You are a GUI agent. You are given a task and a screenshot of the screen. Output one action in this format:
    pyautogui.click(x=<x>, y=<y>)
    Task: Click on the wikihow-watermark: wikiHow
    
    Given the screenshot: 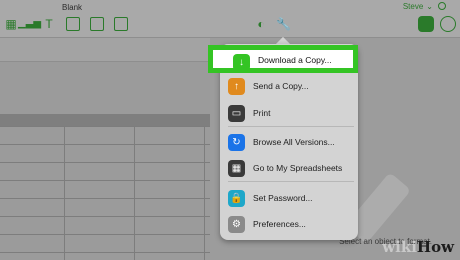 What is the action you would take?
    pyautogui.click(x=418, y=247)
    